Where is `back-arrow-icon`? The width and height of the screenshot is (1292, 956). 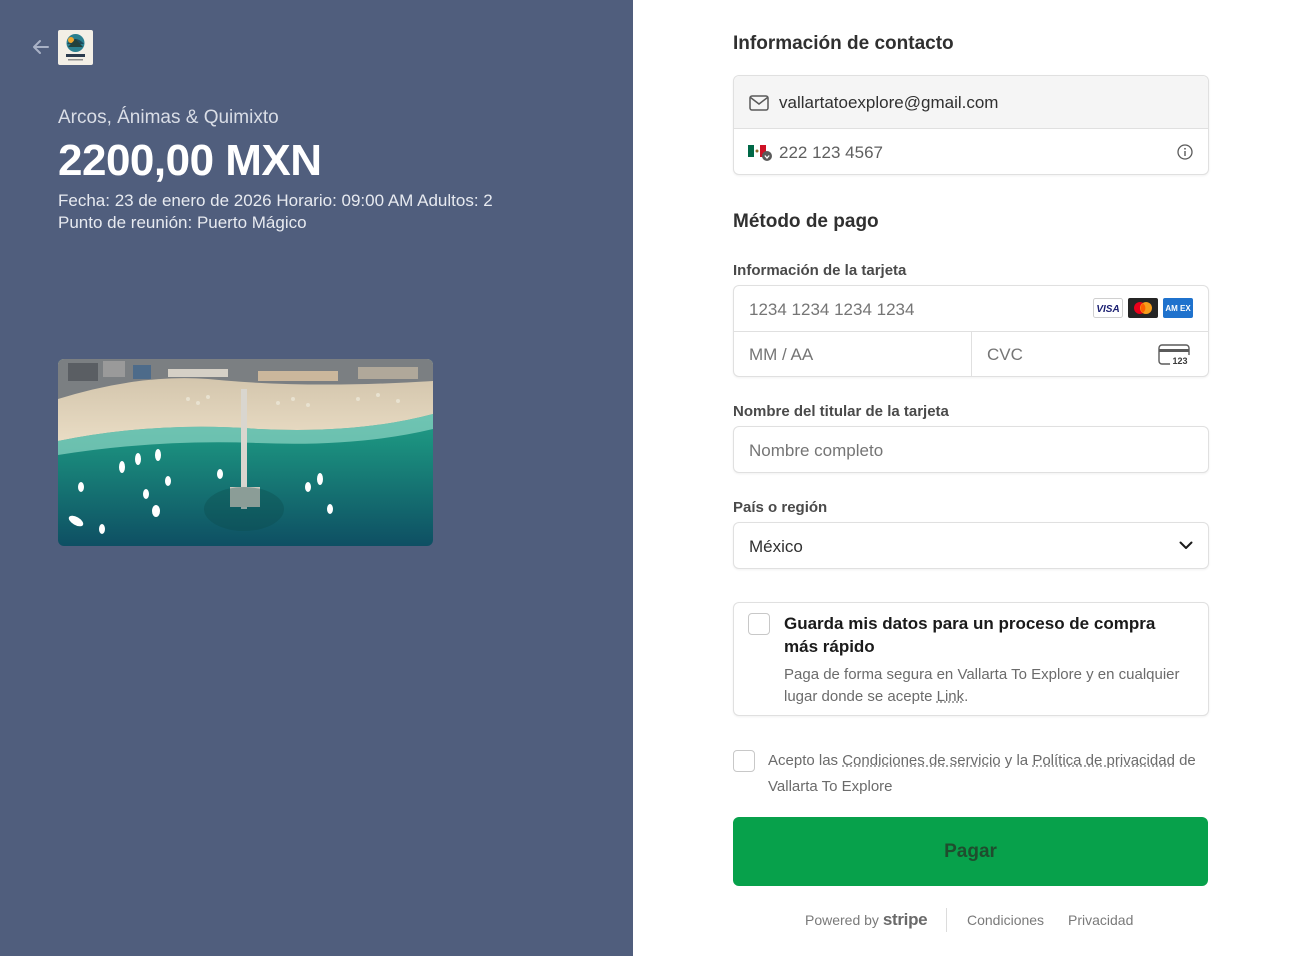
back-arrow-icon is located at coordinates (41, 47).